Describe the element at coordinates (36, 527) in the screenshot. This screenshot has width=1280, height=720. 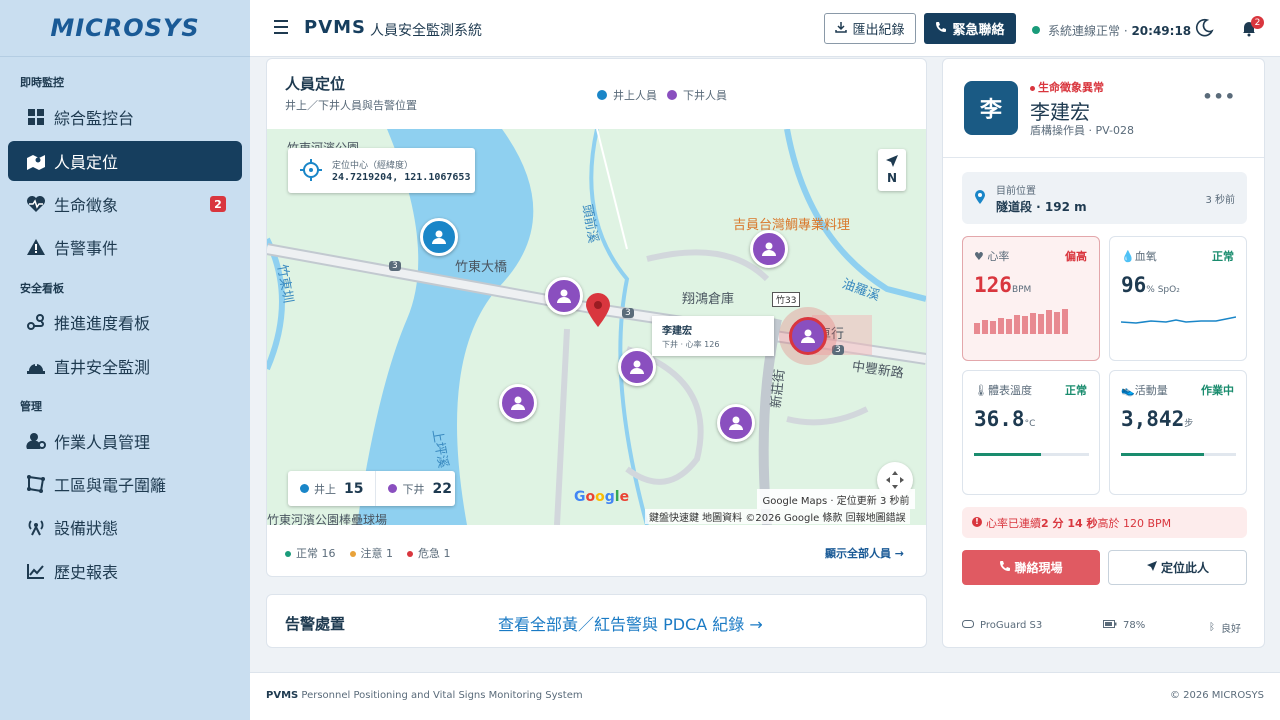
I see `antenna-icon` at that location.